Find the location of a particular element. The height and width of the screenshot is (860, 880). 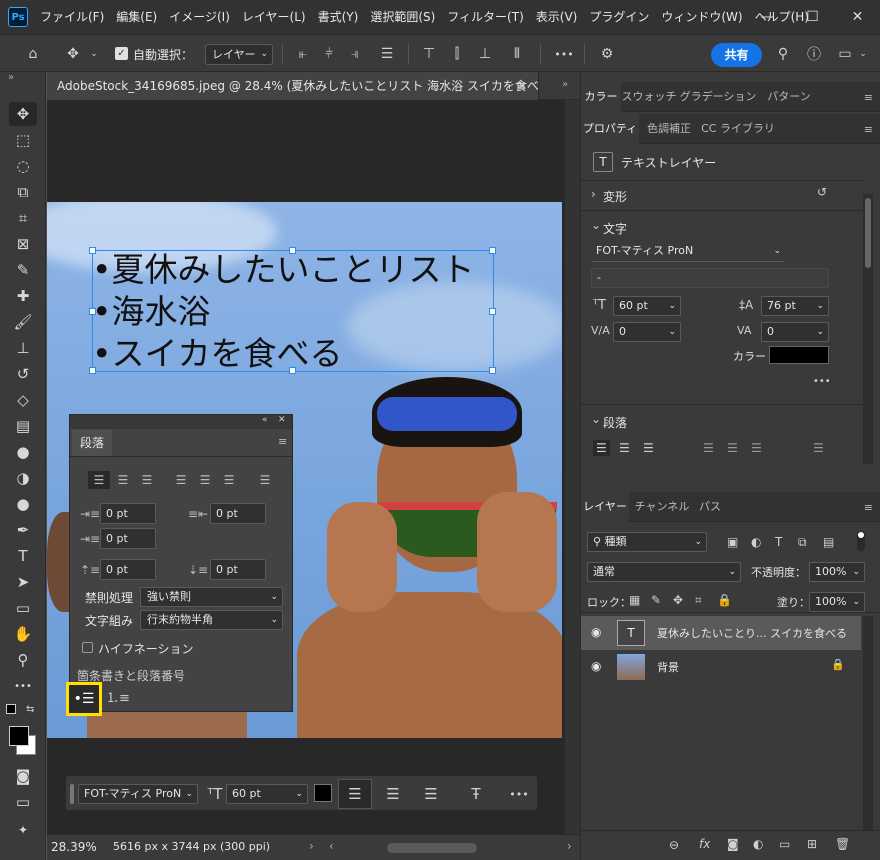

healing-brush-tool-icon: ✚ is located at coordinates (23, 296).